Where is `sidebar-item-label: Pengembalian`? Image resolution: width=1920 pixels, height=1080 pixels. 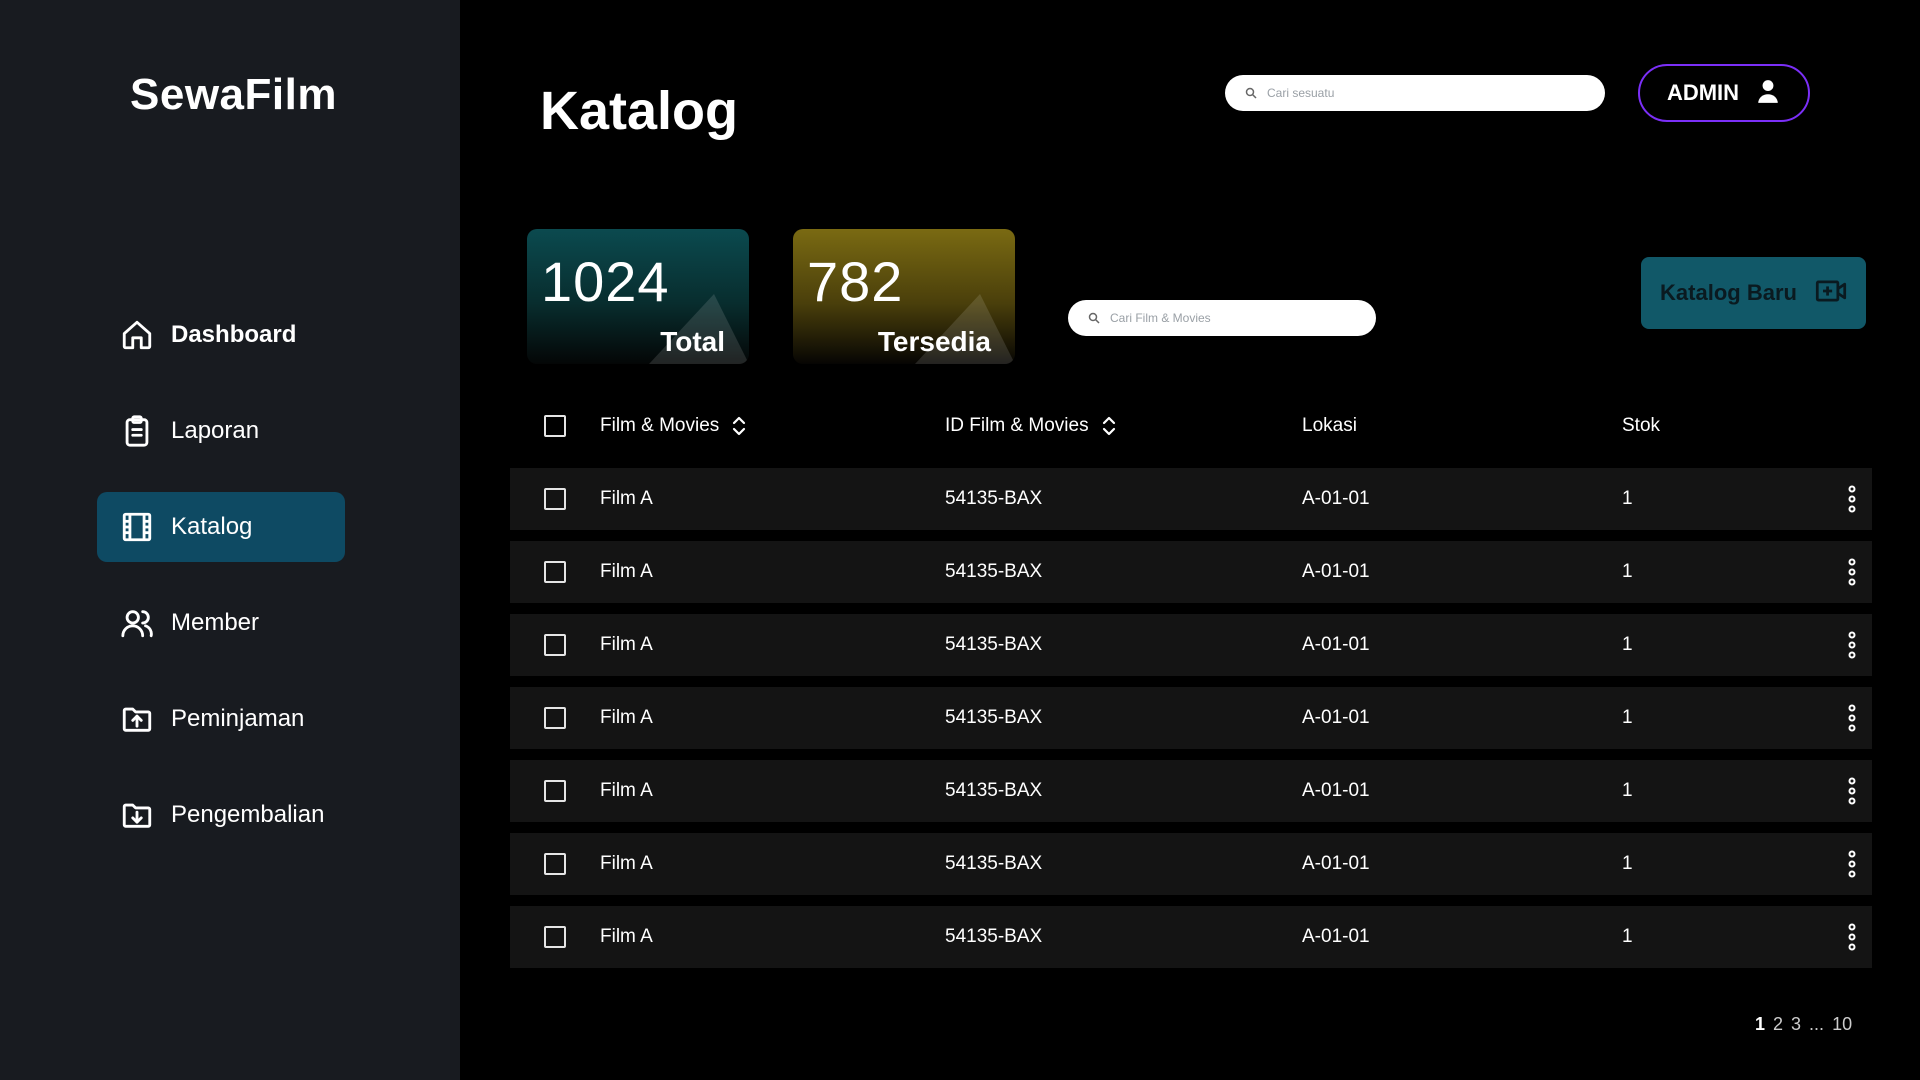
sidebar-item-label: Pengembalian is located at coordinates (248, 814).